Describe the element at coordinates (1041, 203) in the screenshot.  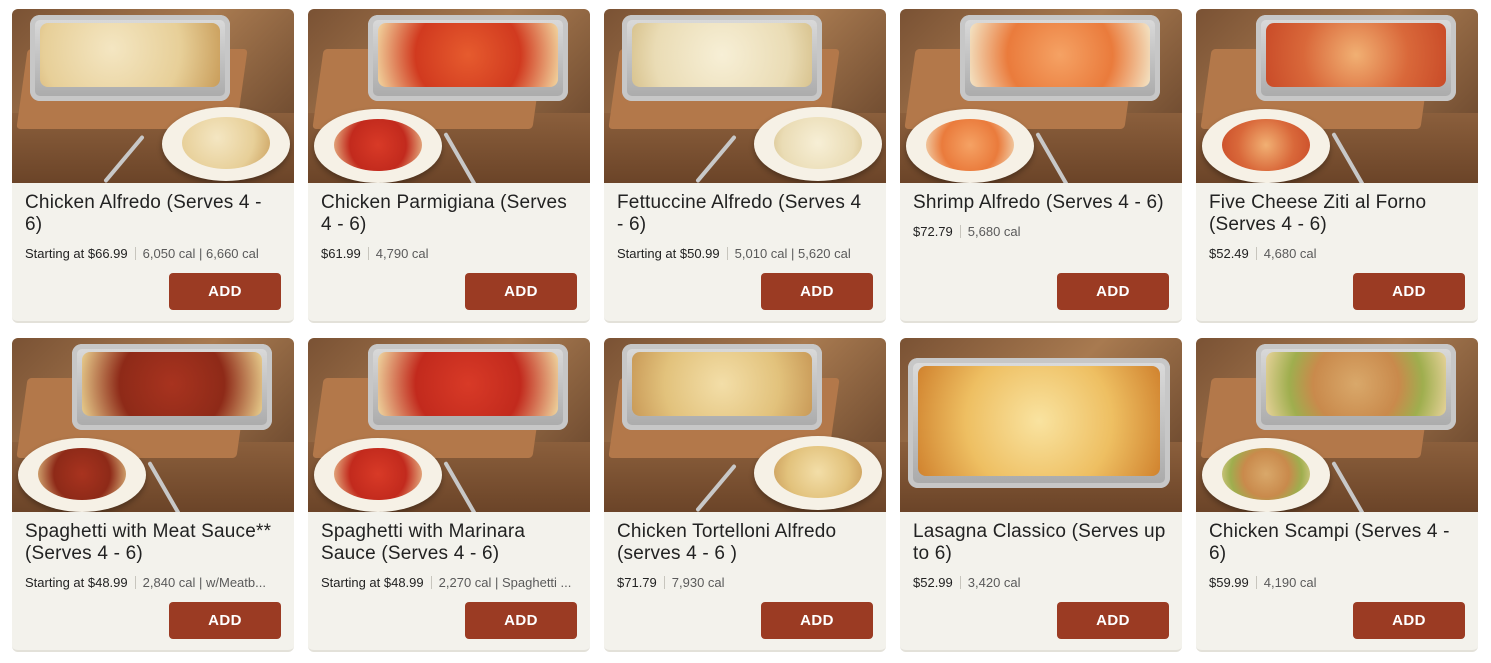
I see `item-title: Shrimp Alfredo (Serves 4 - 6)` at that location.